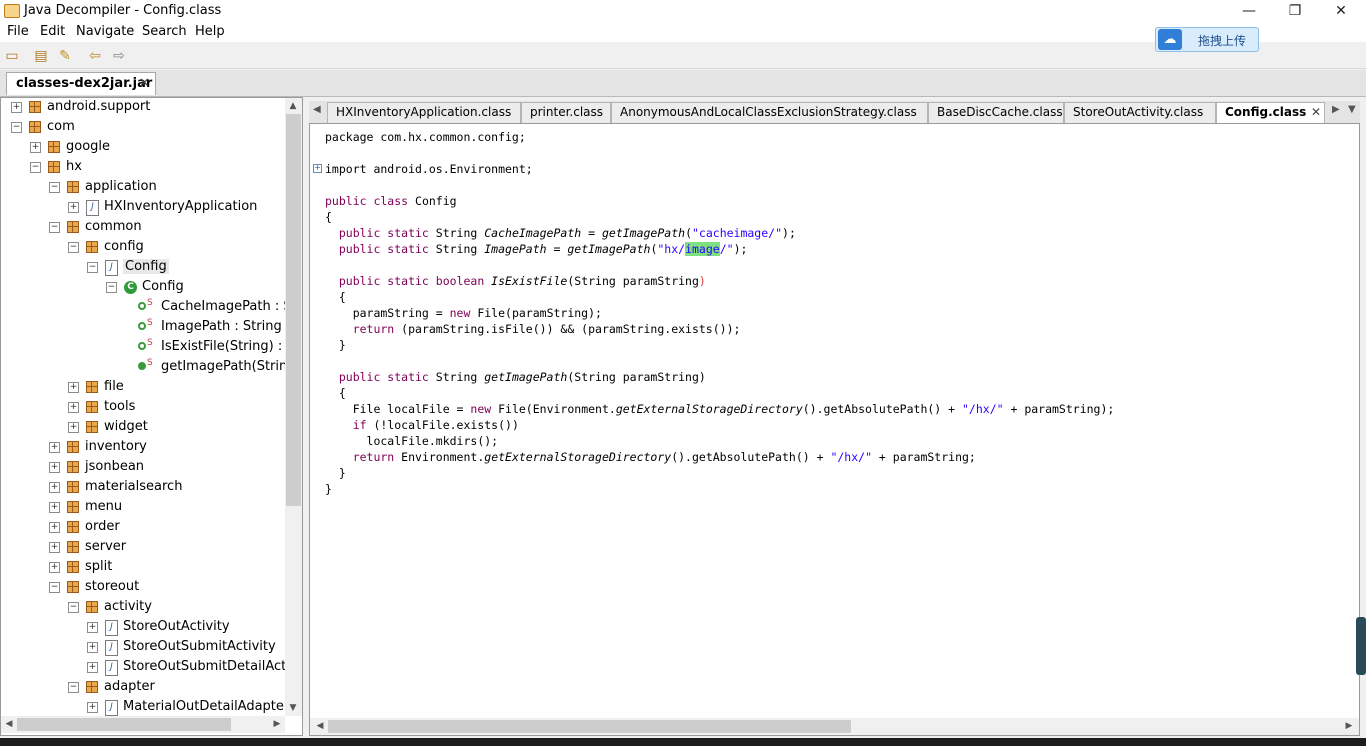 This screenshot has height=746, width=1366. I want to click on cloud-upload-button: ☁ 拖拽上传, so click(1207, 39).